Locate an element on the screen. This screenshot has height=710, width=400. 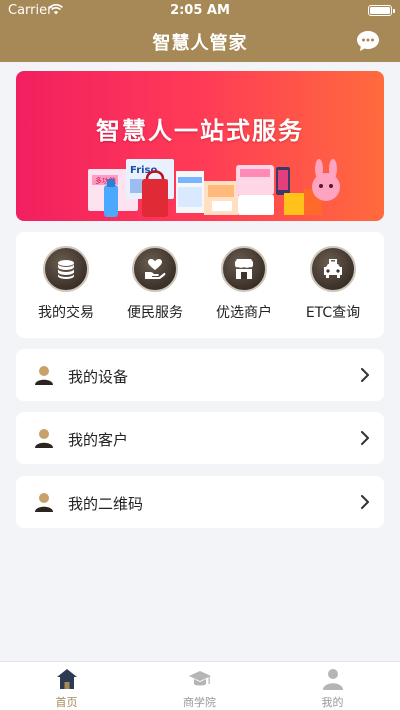
graduation-cap-icon is located at coordinates (199, 678).